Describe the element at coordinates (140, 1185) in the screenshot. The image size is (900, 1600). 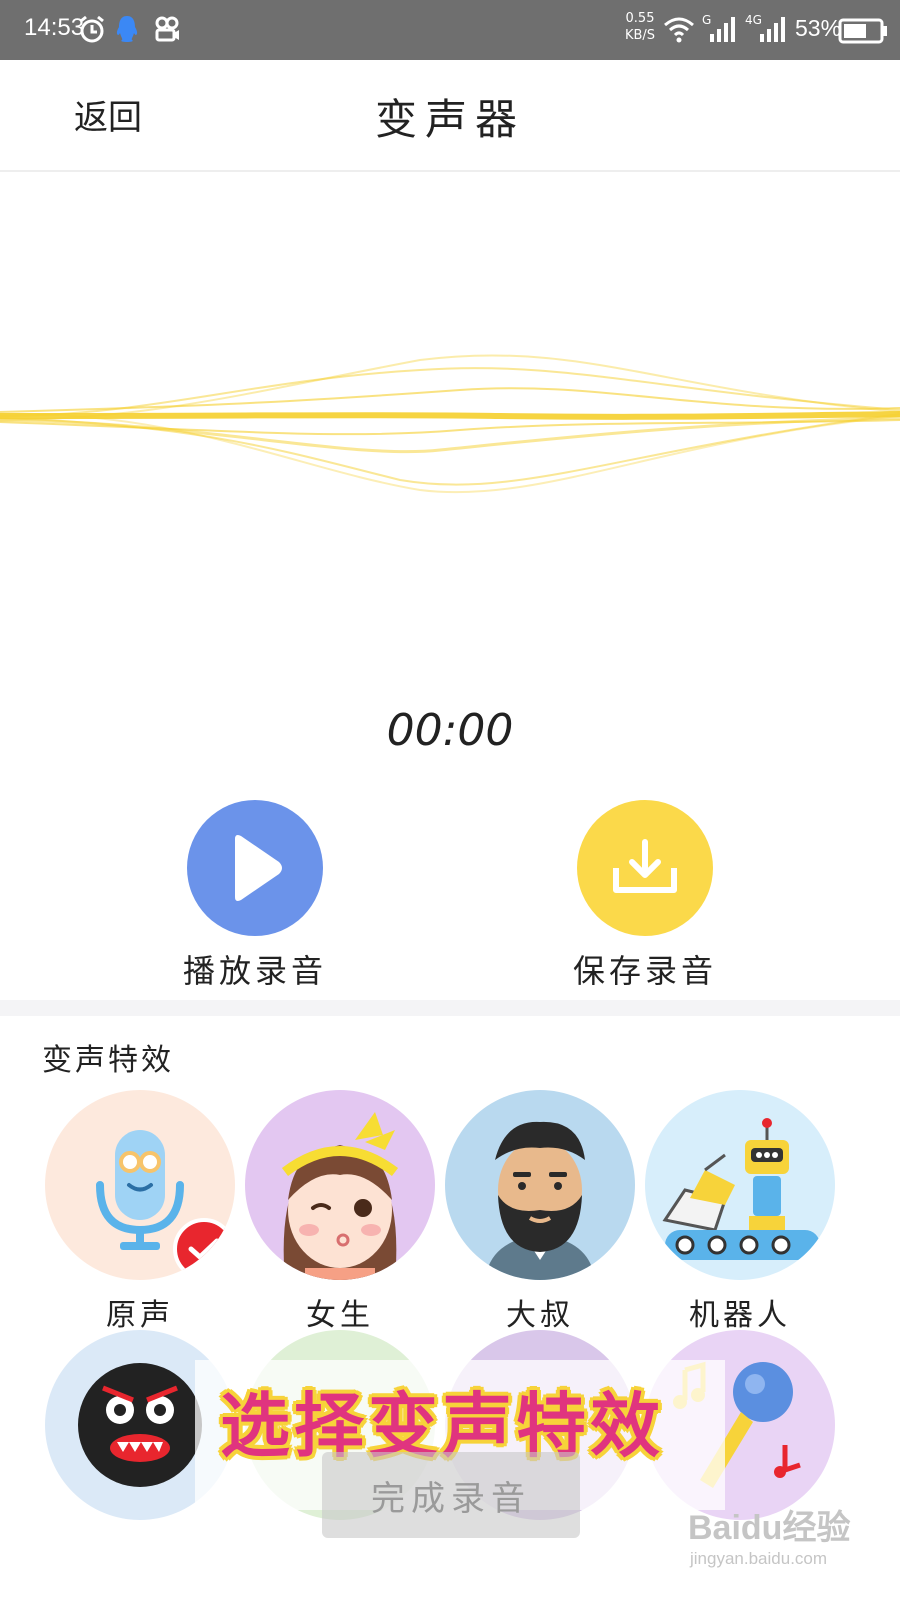
I see `microphone-avatar` at that location.